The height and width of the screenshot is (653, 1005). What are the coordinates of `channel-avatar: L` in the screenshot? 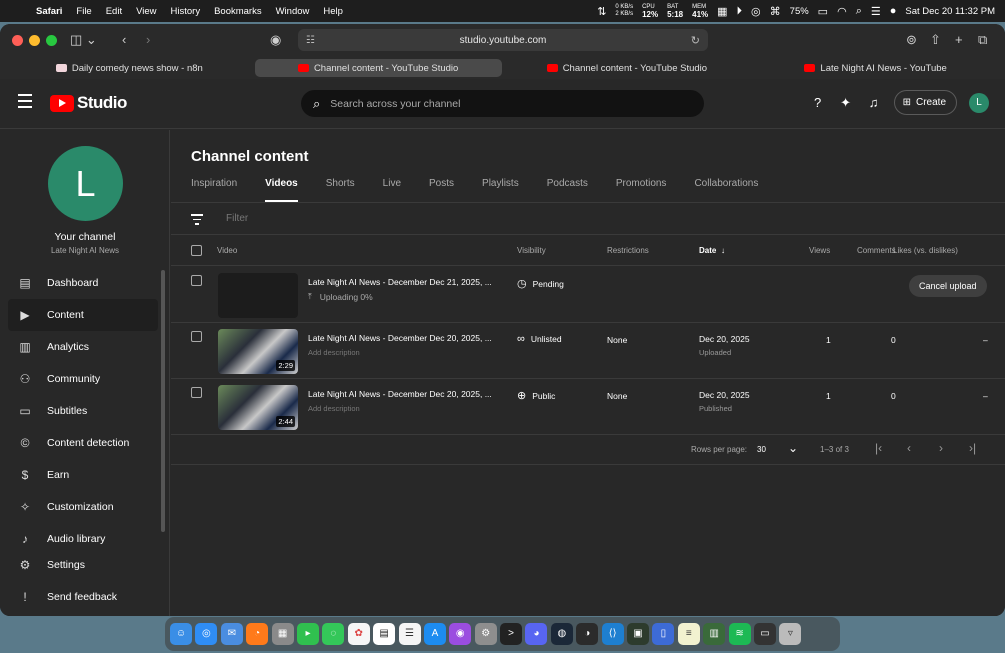 It's located at (85, 183).